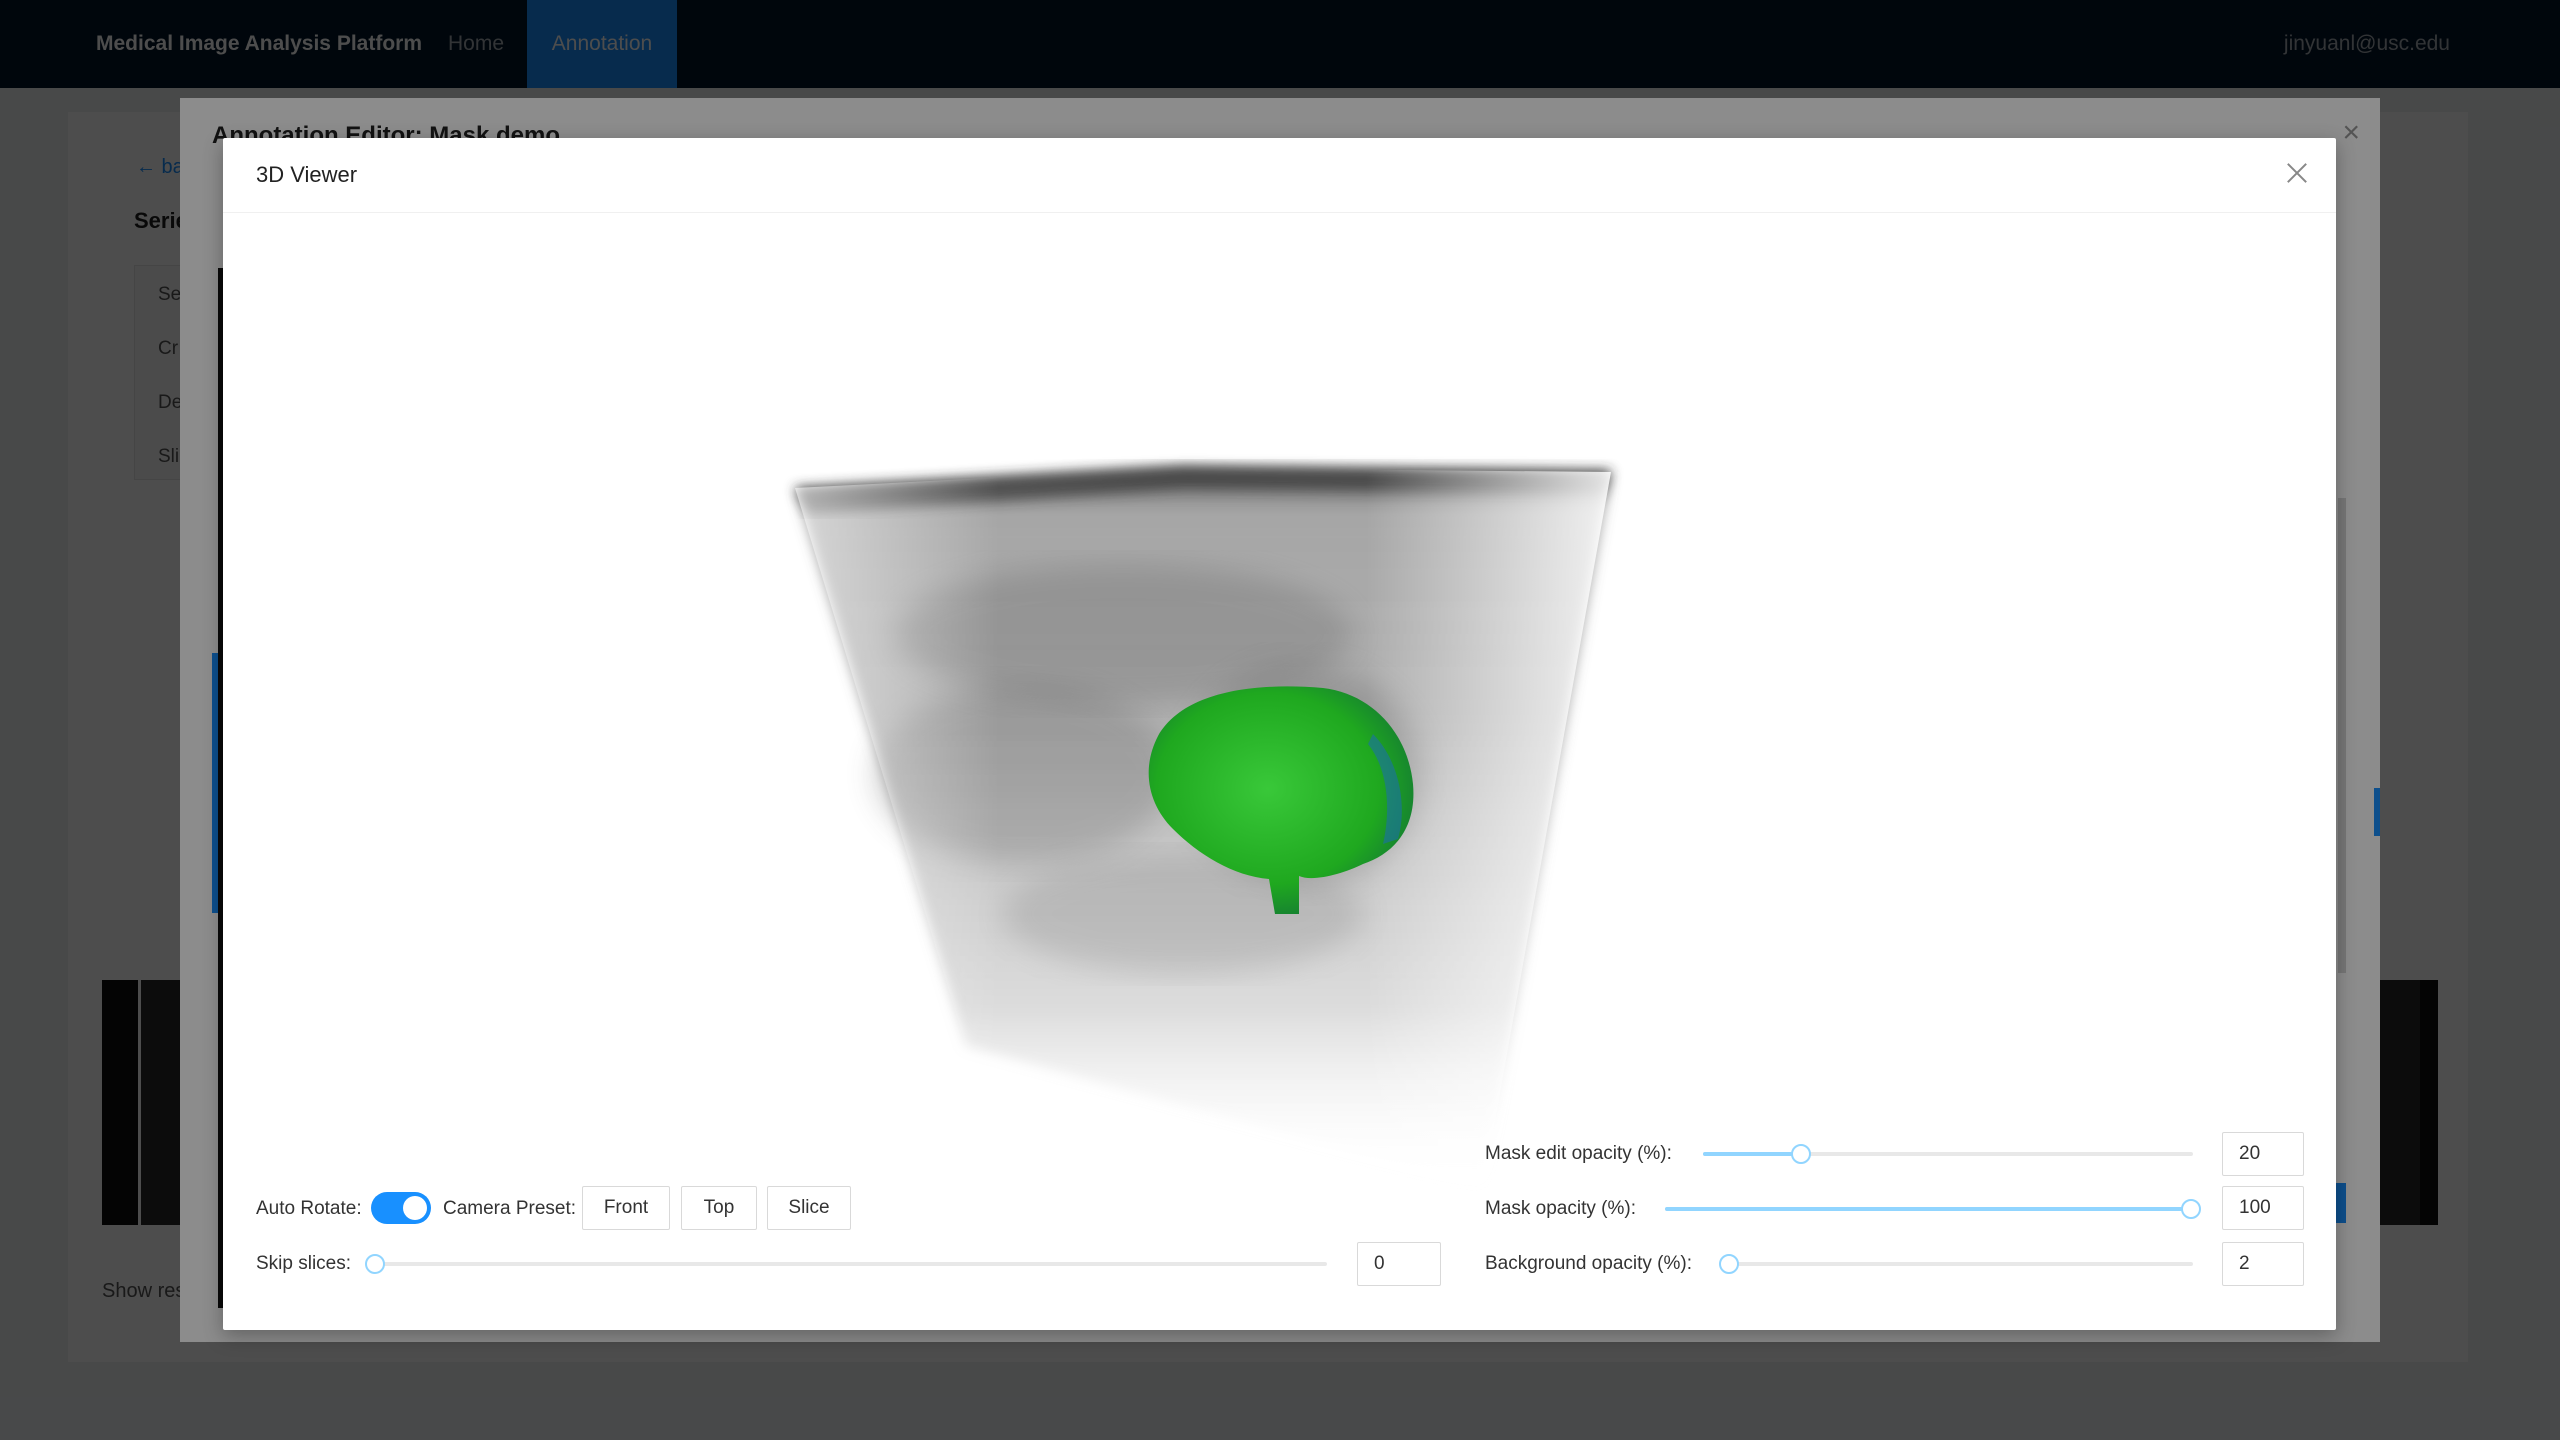  What do you see at coordinates (1961, 1264) in the screenshot?
I see `background-opacity-slider` at bounding box center [1961, 1264].